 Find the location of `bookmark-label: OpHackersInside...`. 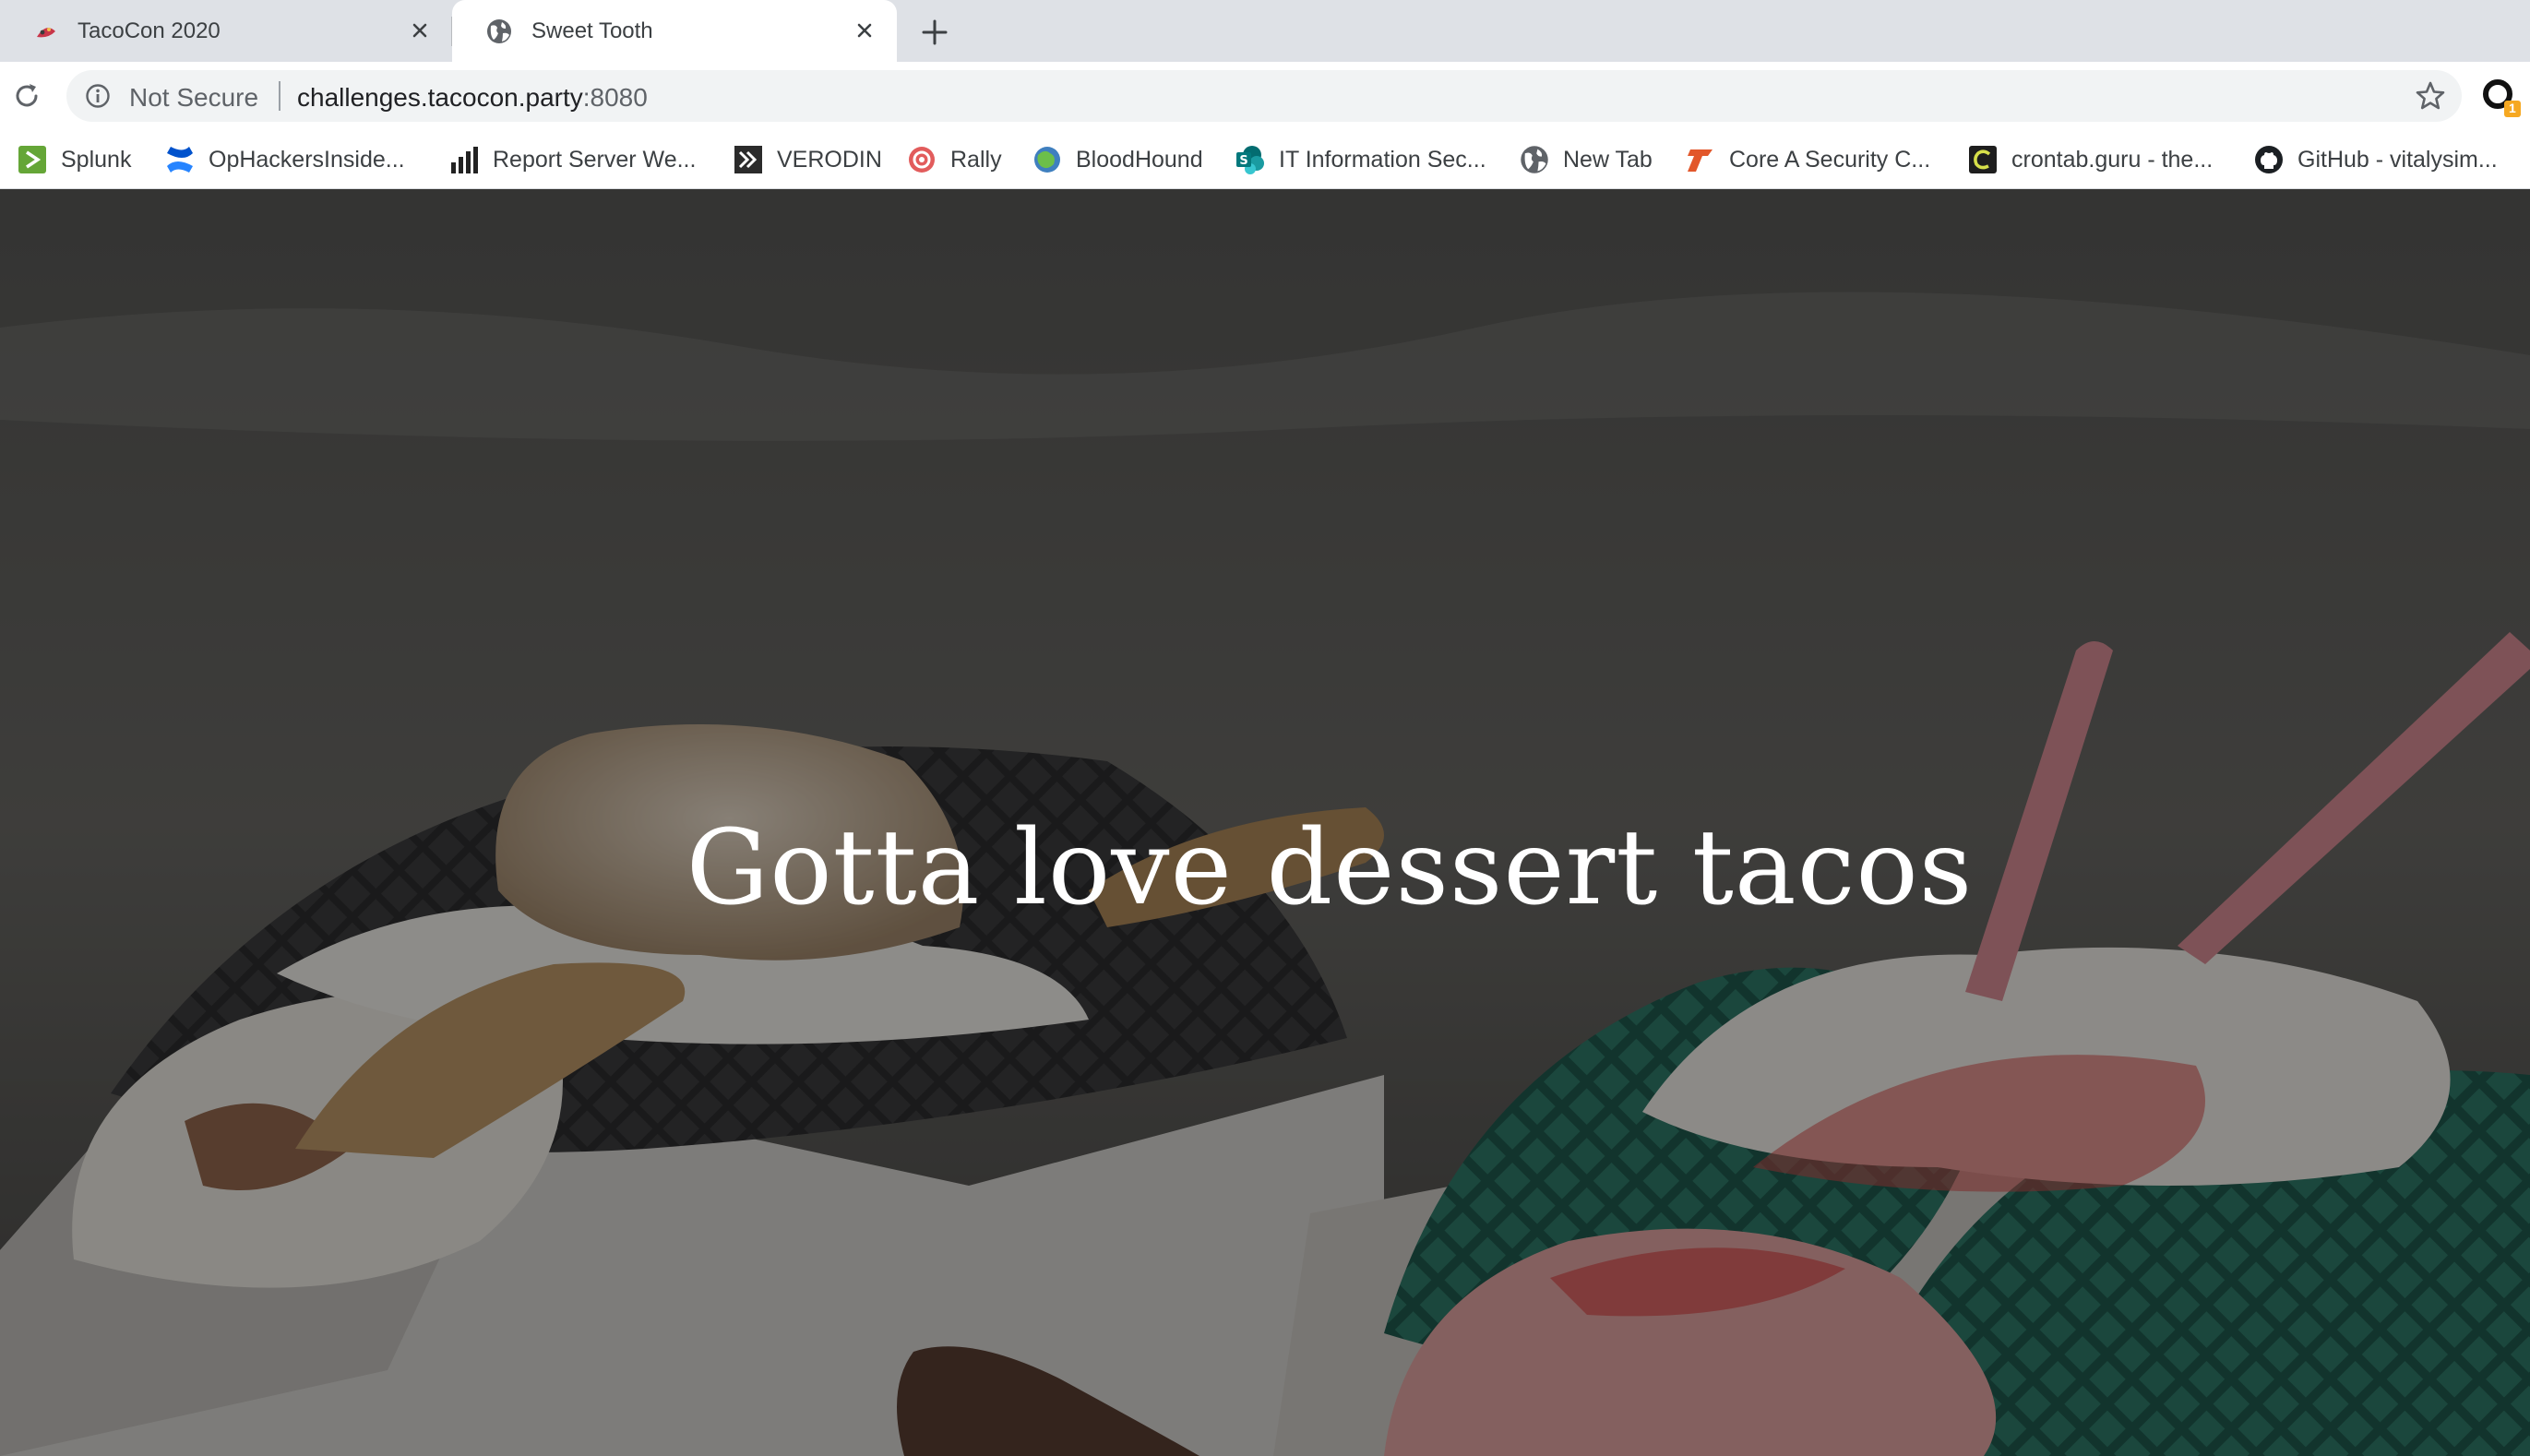

bookmark-label: OpHackersInside... is located at coordinates (307, 159).